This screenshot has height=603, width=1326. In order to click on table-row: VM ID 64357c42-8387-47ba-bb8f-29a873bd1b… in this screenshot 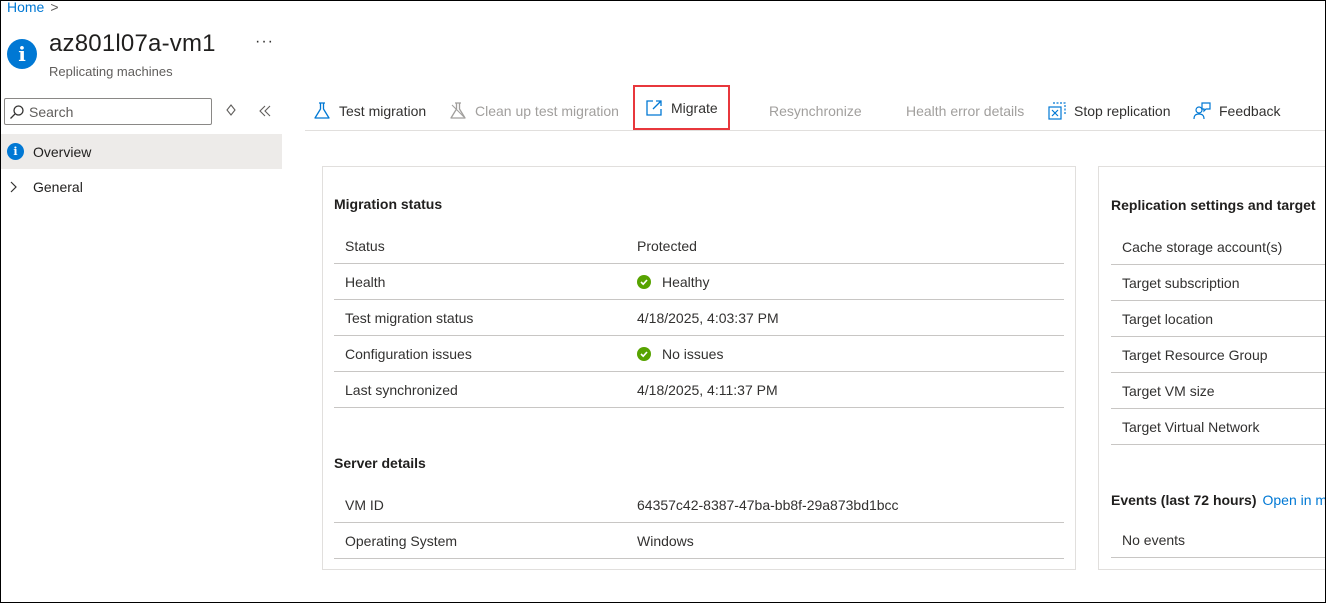, I will do `click(699, 505)`.